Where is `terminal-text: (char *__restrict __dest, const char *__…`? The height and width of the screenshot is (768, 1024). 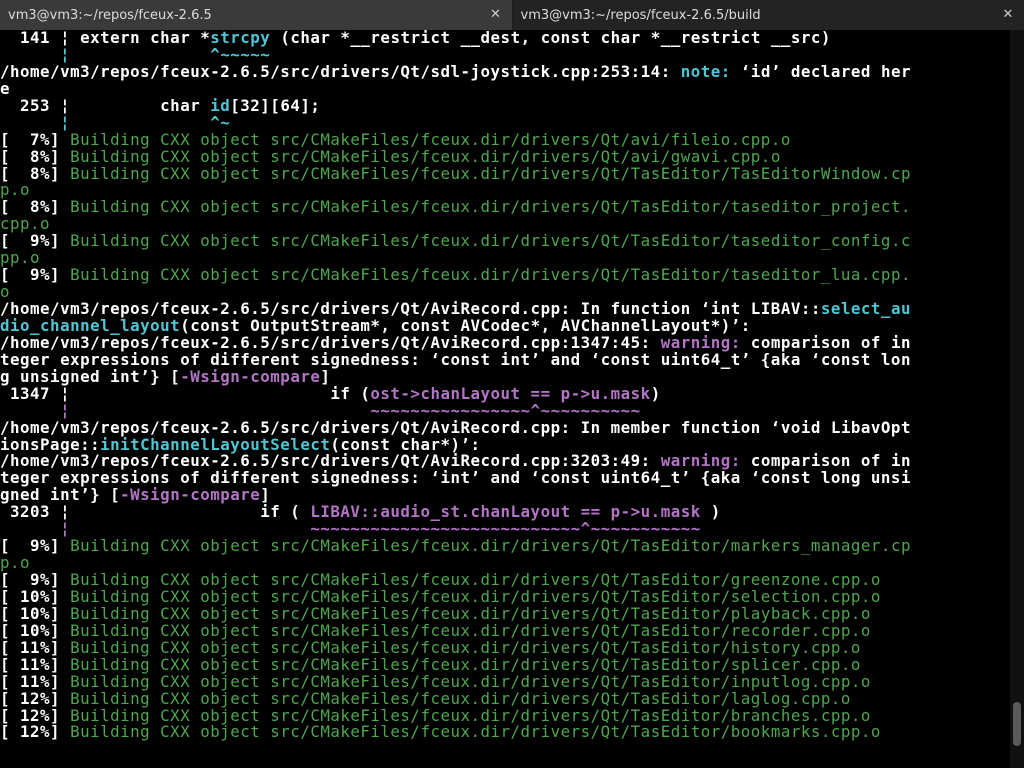 terminal-text: (char *__restrict __dest, const char *__… is located at coordinates (550, 38).